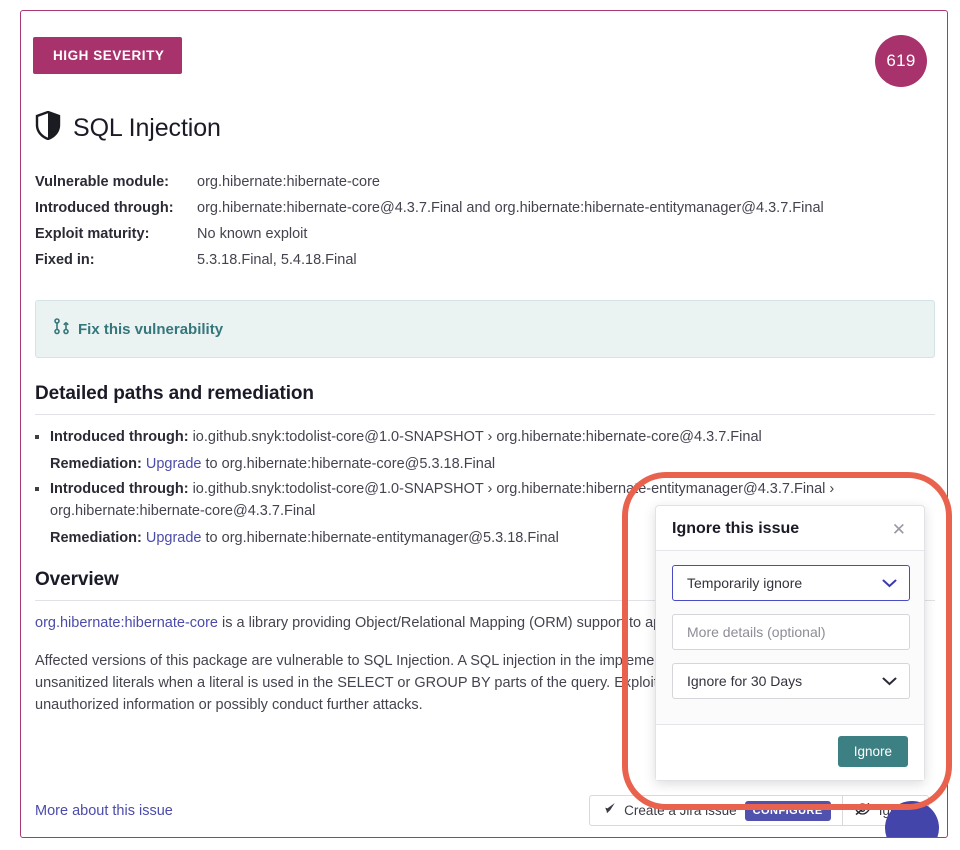  I want to click on priority-score-badge: 619, so click(901, 61).